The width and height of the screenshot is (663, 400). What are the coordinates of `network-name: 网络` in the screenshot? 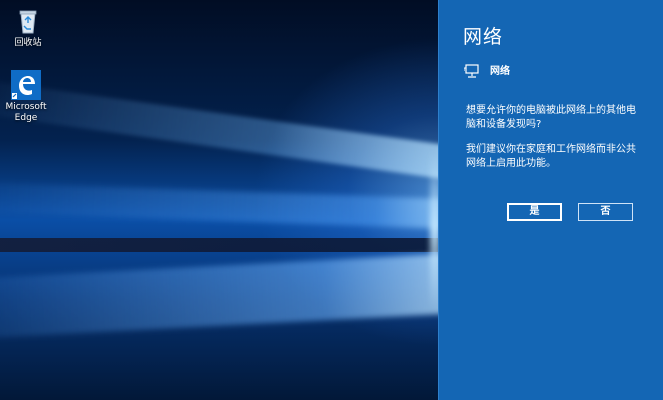 It's located at (500, 71).